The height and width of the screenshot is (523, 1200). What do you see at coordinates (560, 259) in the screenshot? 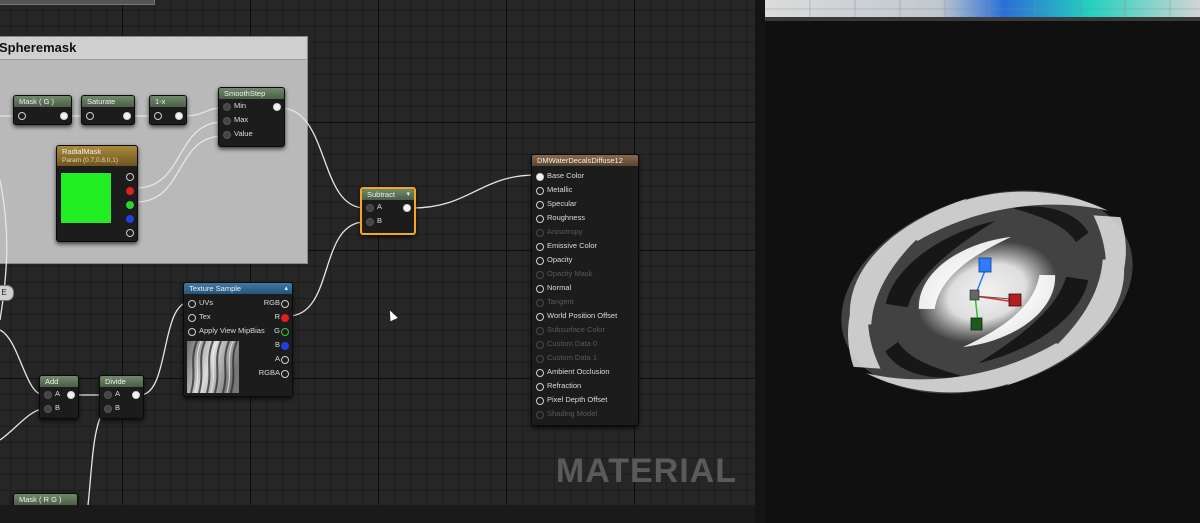
I see `result-pin-label: Opacity` at bounding box center [560, 259].